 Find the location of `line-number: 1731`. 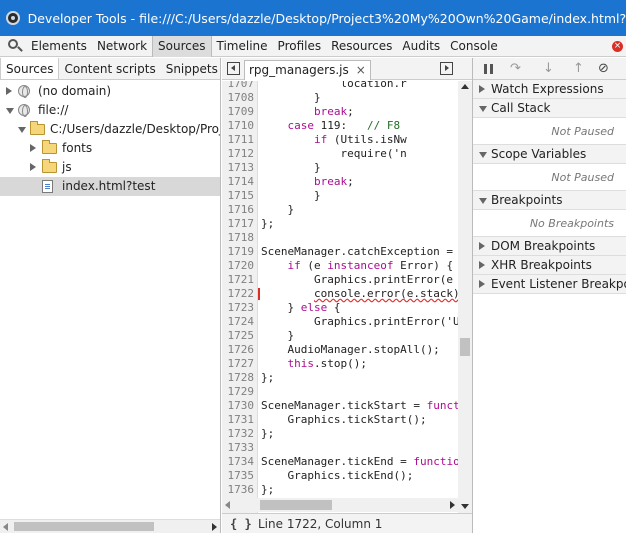

line-number: 1731 is located at coordinates (239, 420).